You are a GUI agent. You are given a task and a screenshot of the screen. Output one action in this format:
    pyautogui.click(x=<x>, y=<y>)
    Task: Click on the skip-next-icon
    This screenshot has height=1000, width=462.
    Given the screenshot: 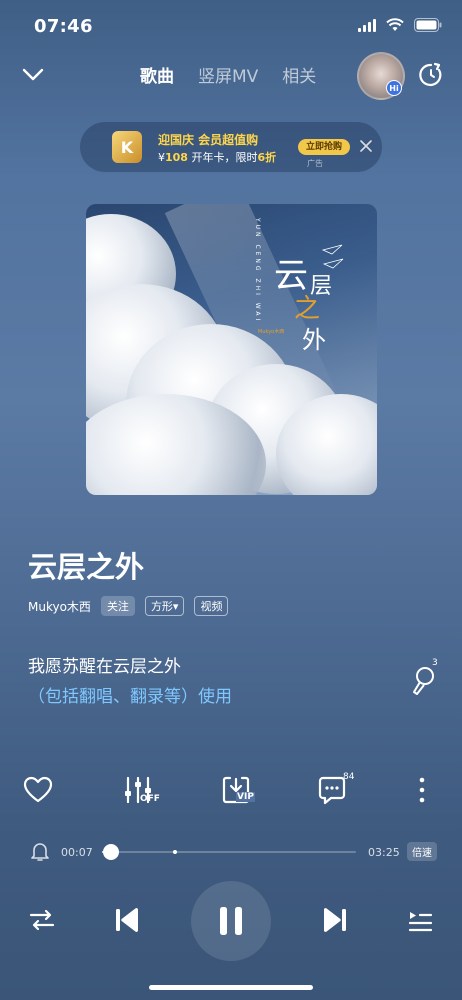 What is the action you would take?
    pyautogui.click(x=335, y=920)
    